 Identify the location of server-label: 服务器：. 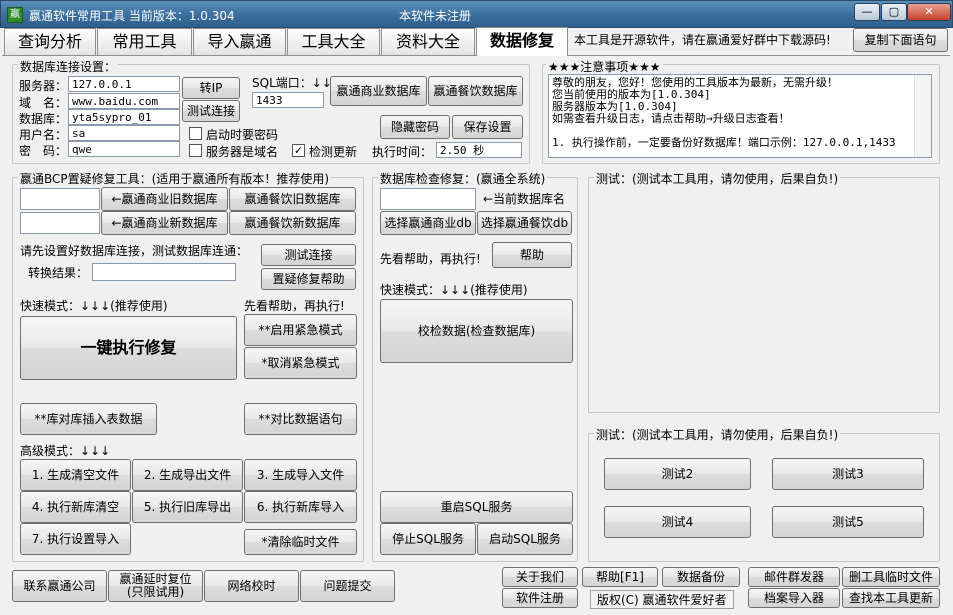
(43, 86).